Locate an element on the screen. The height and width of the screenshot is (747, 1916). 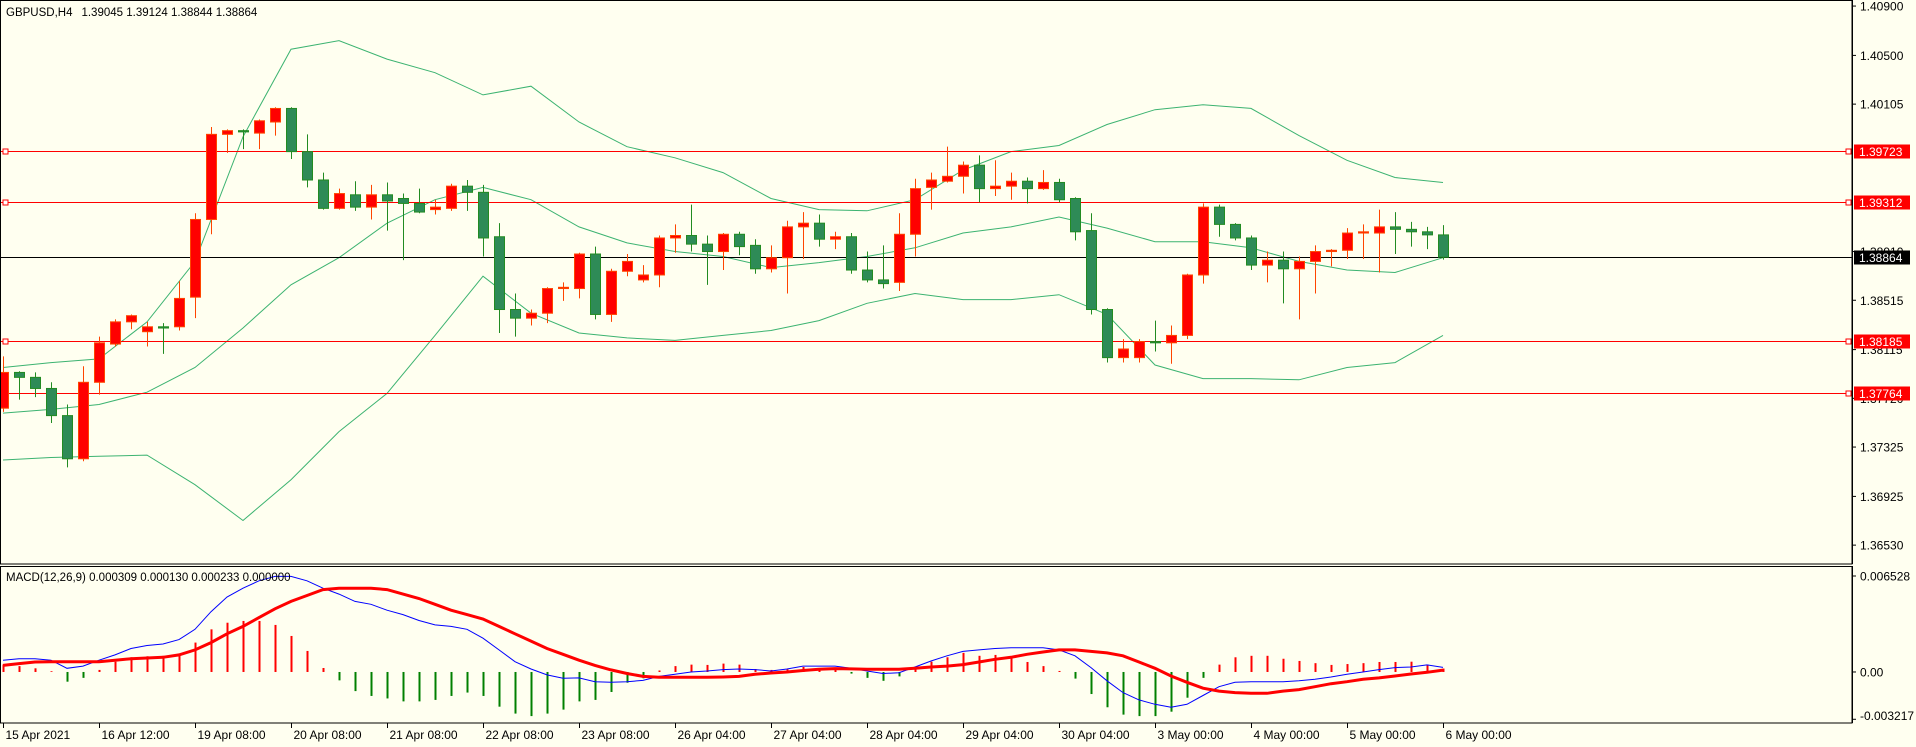
time-tick-label: 30 Apr 04:00 is located at coordinates (1096, 735).